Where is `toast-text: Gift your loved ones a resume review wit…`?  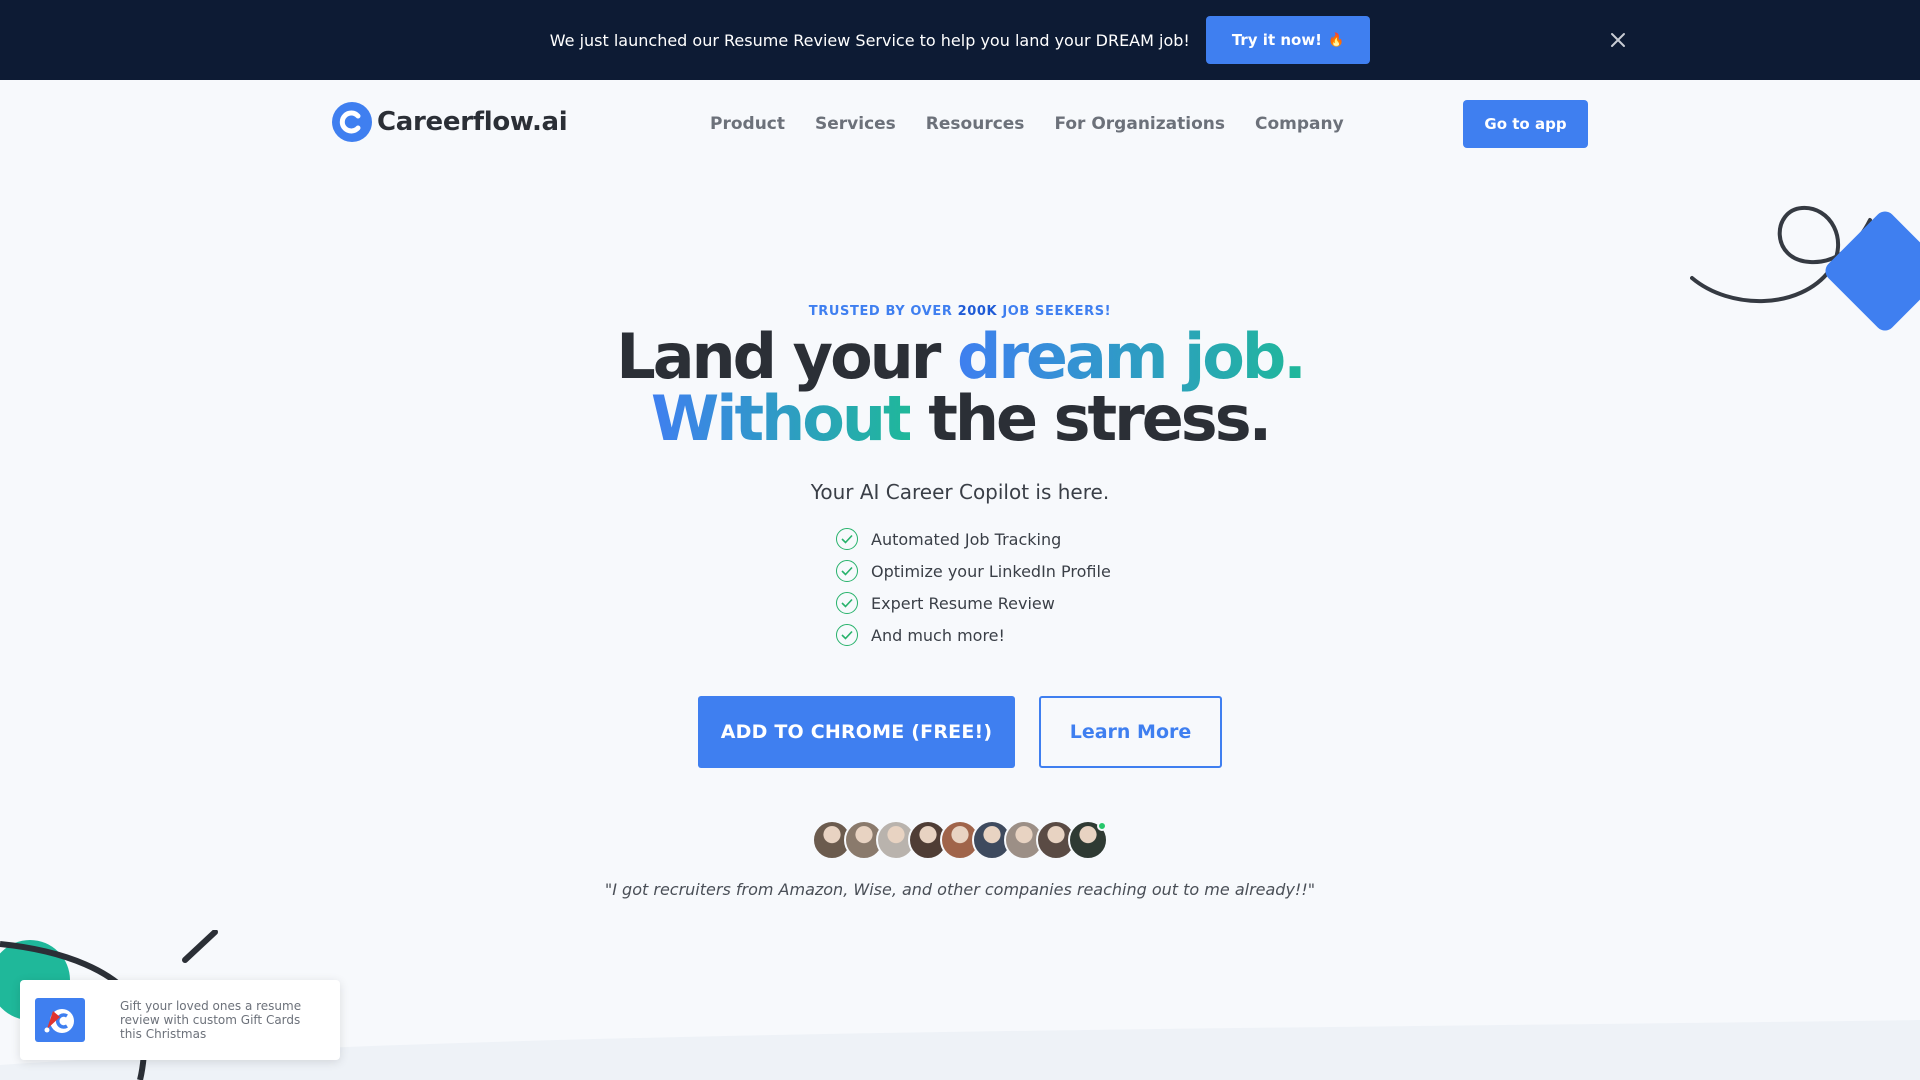 toast-text: Gift your loved ones a resume review wit… is located at coordinates (211, 1020).